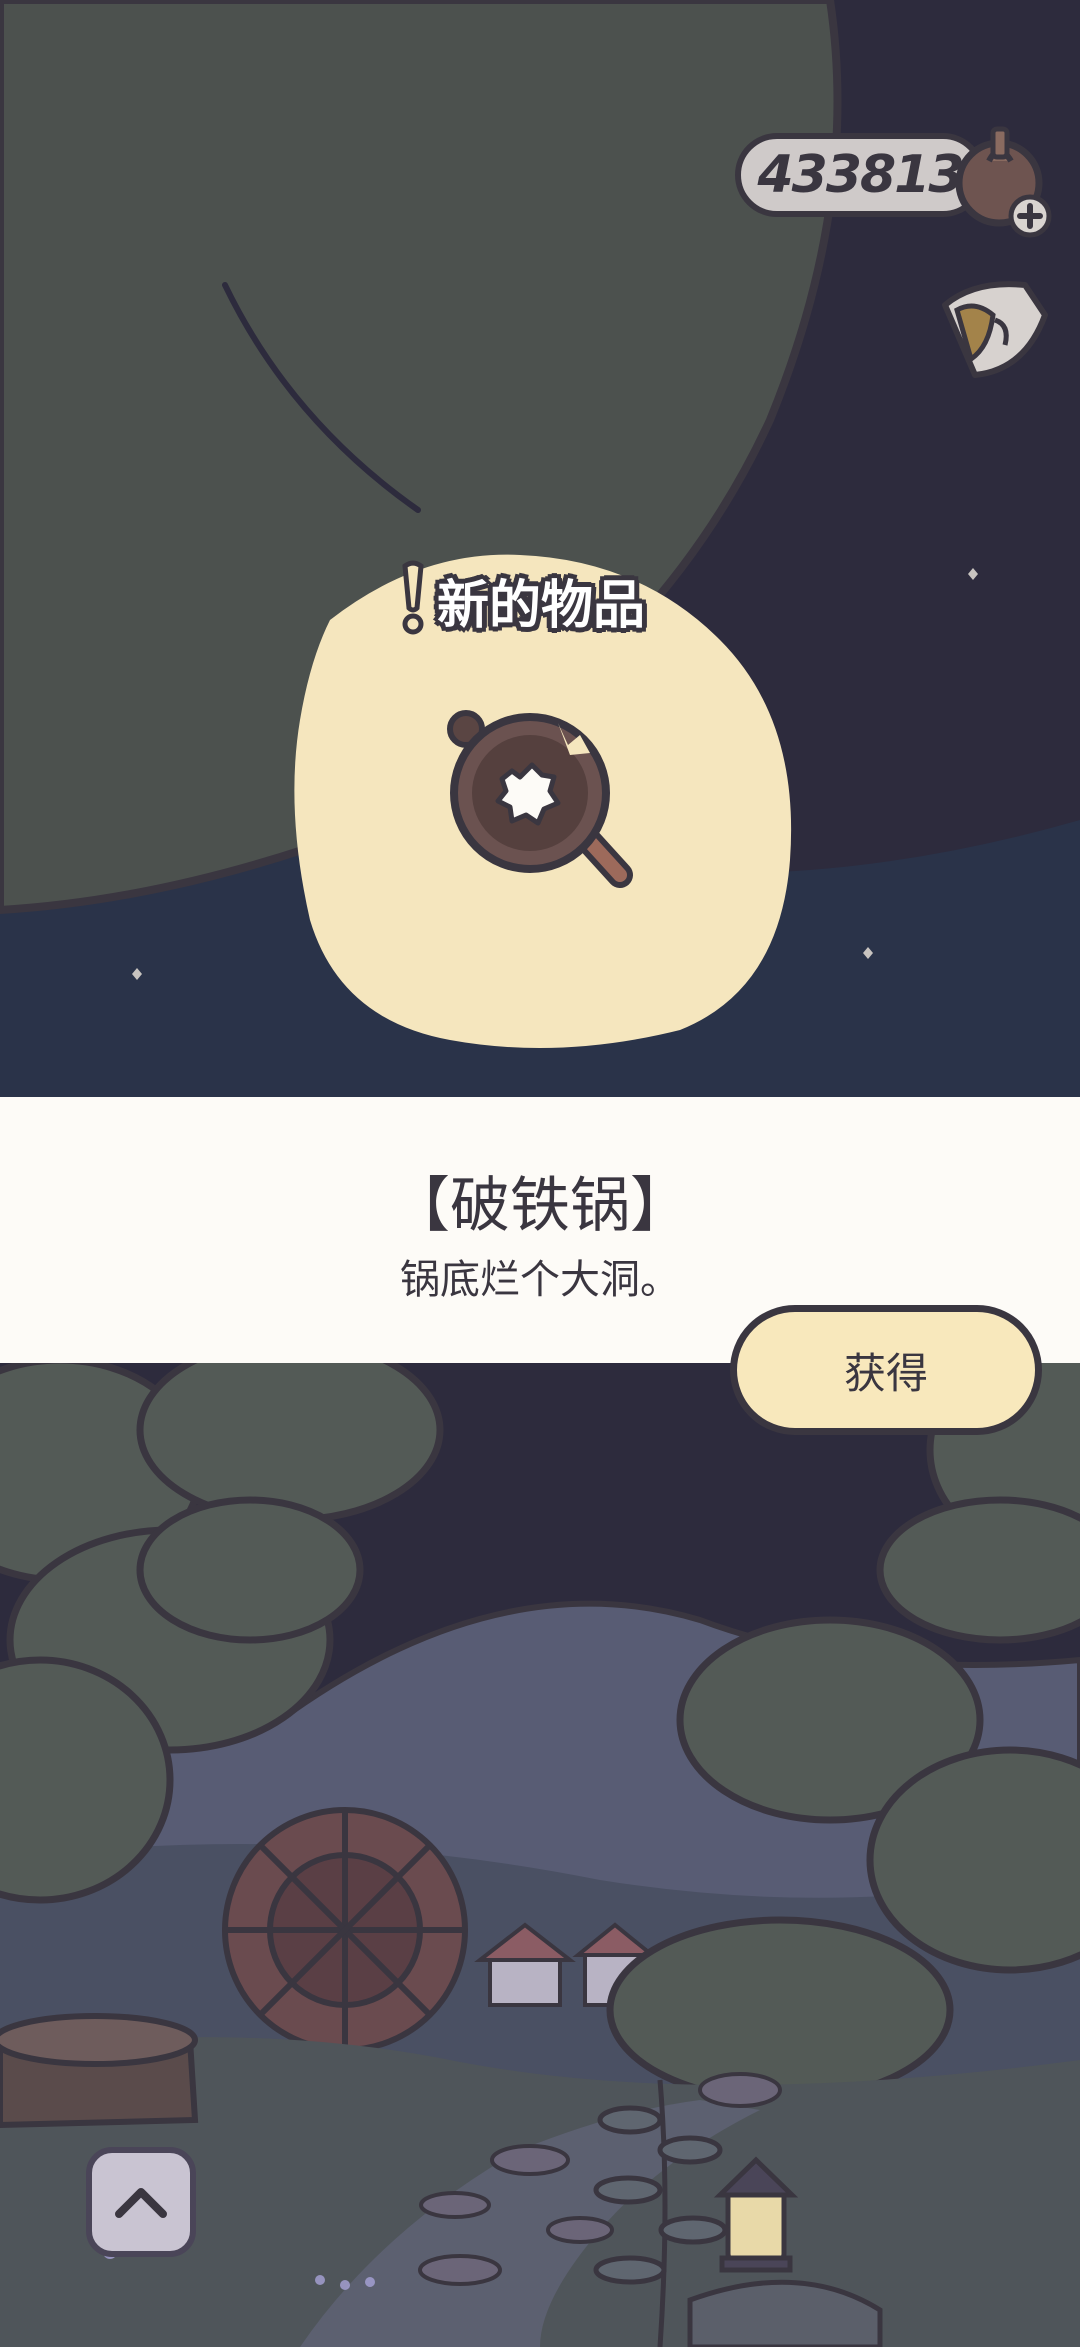 The width and height of the screenshot is (1080, 2347). I want to click on notice-text: 新的物品, so click(541, 605).